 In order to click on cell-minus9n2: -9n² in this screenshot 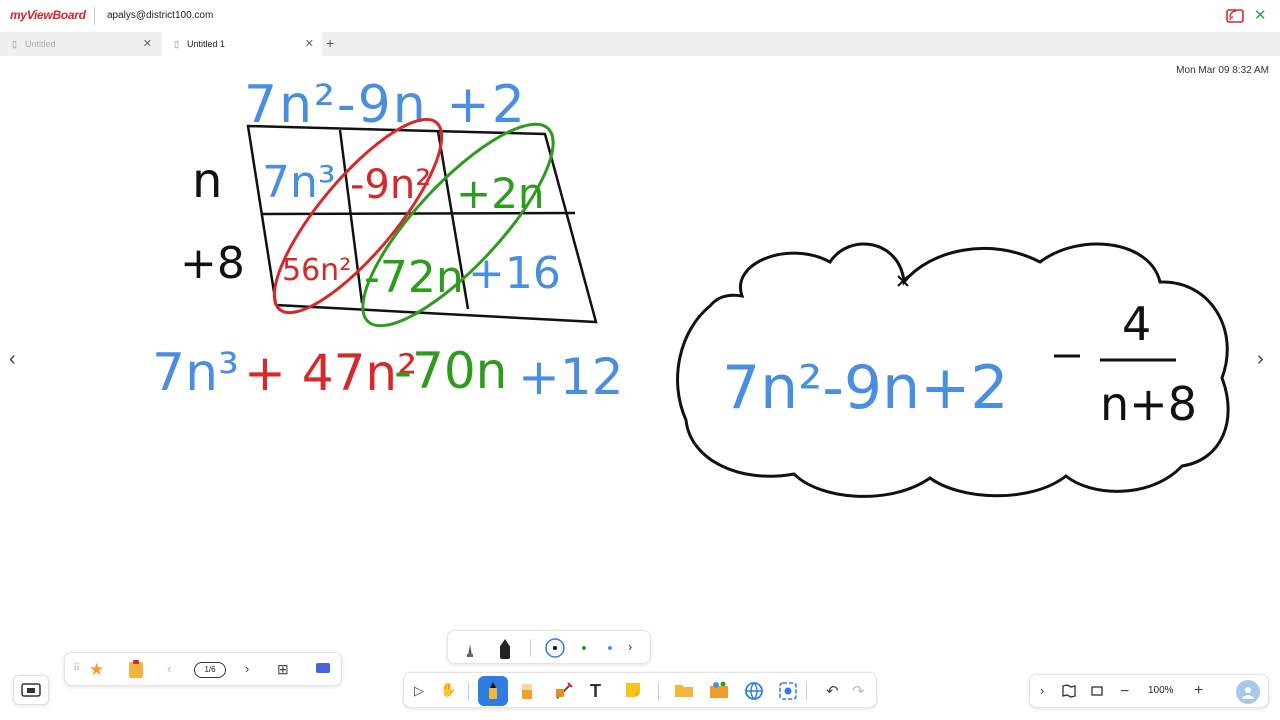, I will do `click(390, 185)`.